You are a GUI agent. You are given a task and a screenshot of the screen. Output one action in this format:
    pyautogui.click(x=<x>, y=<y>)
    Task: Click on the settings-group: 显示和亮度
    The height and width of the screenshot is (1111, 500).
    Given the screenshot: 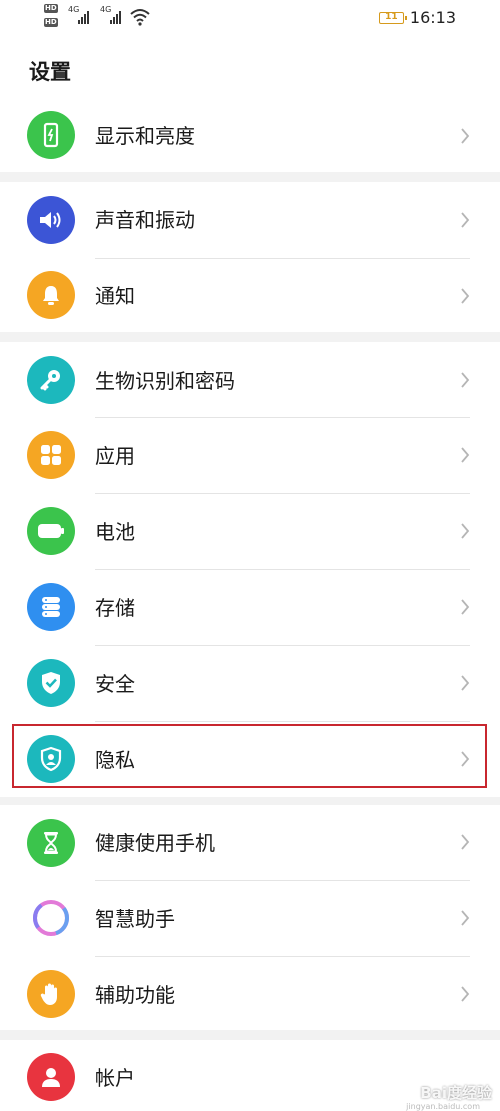 What is the action you would take?
    pyautogui.click(x=250, y=136)
    